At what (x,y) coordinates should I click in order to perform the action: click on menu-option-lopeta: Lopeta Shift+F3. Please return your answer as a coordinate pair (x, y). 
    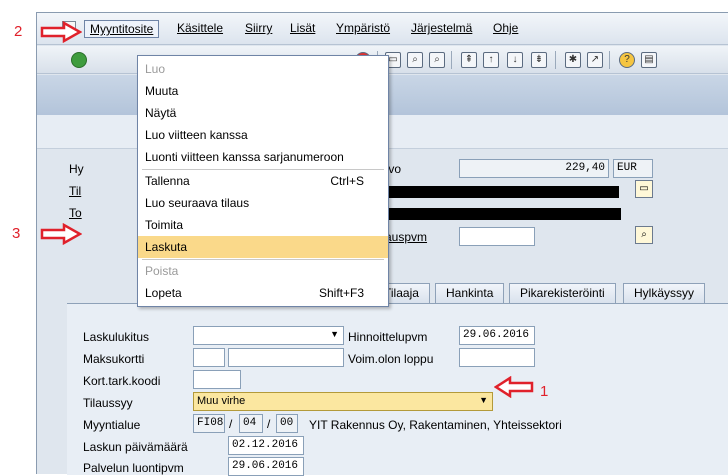
    Looking at the image, I should click on (263, 293).